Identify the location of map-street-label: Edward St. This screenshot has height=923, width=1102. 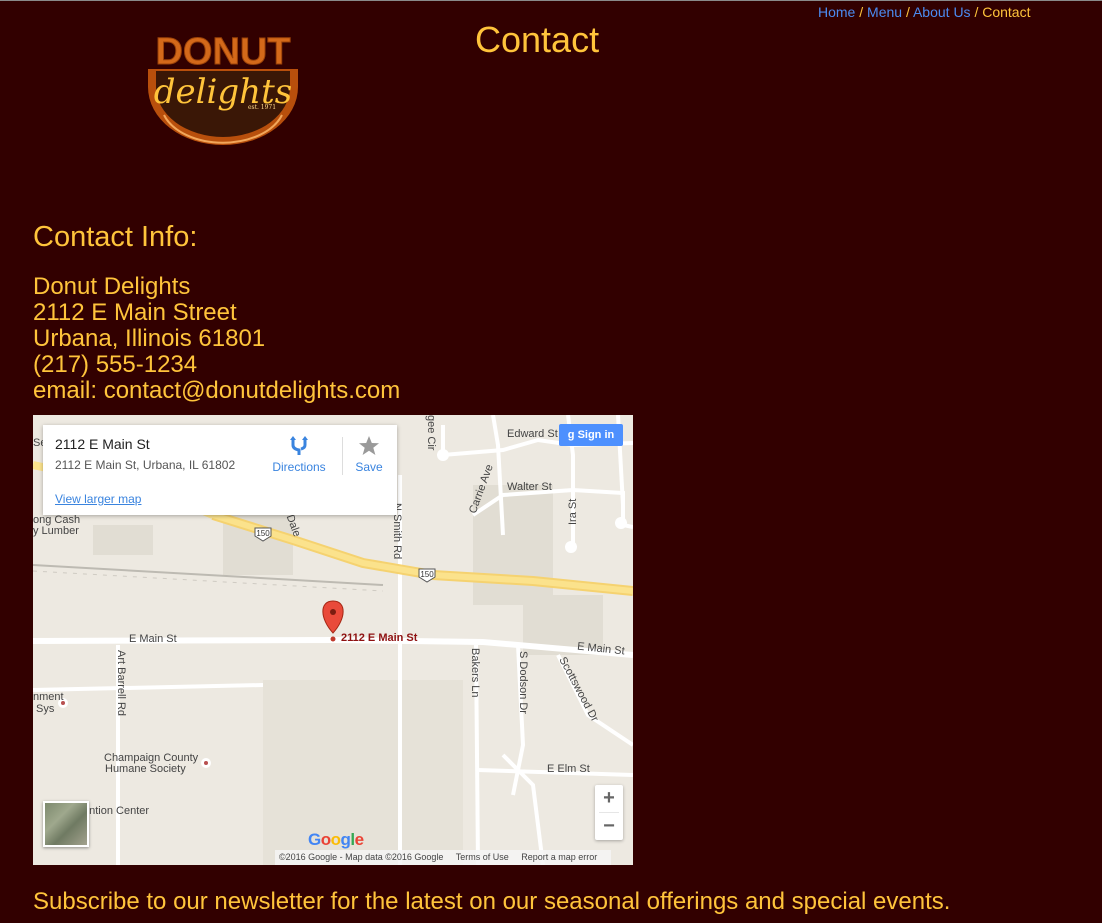
(532, 434).